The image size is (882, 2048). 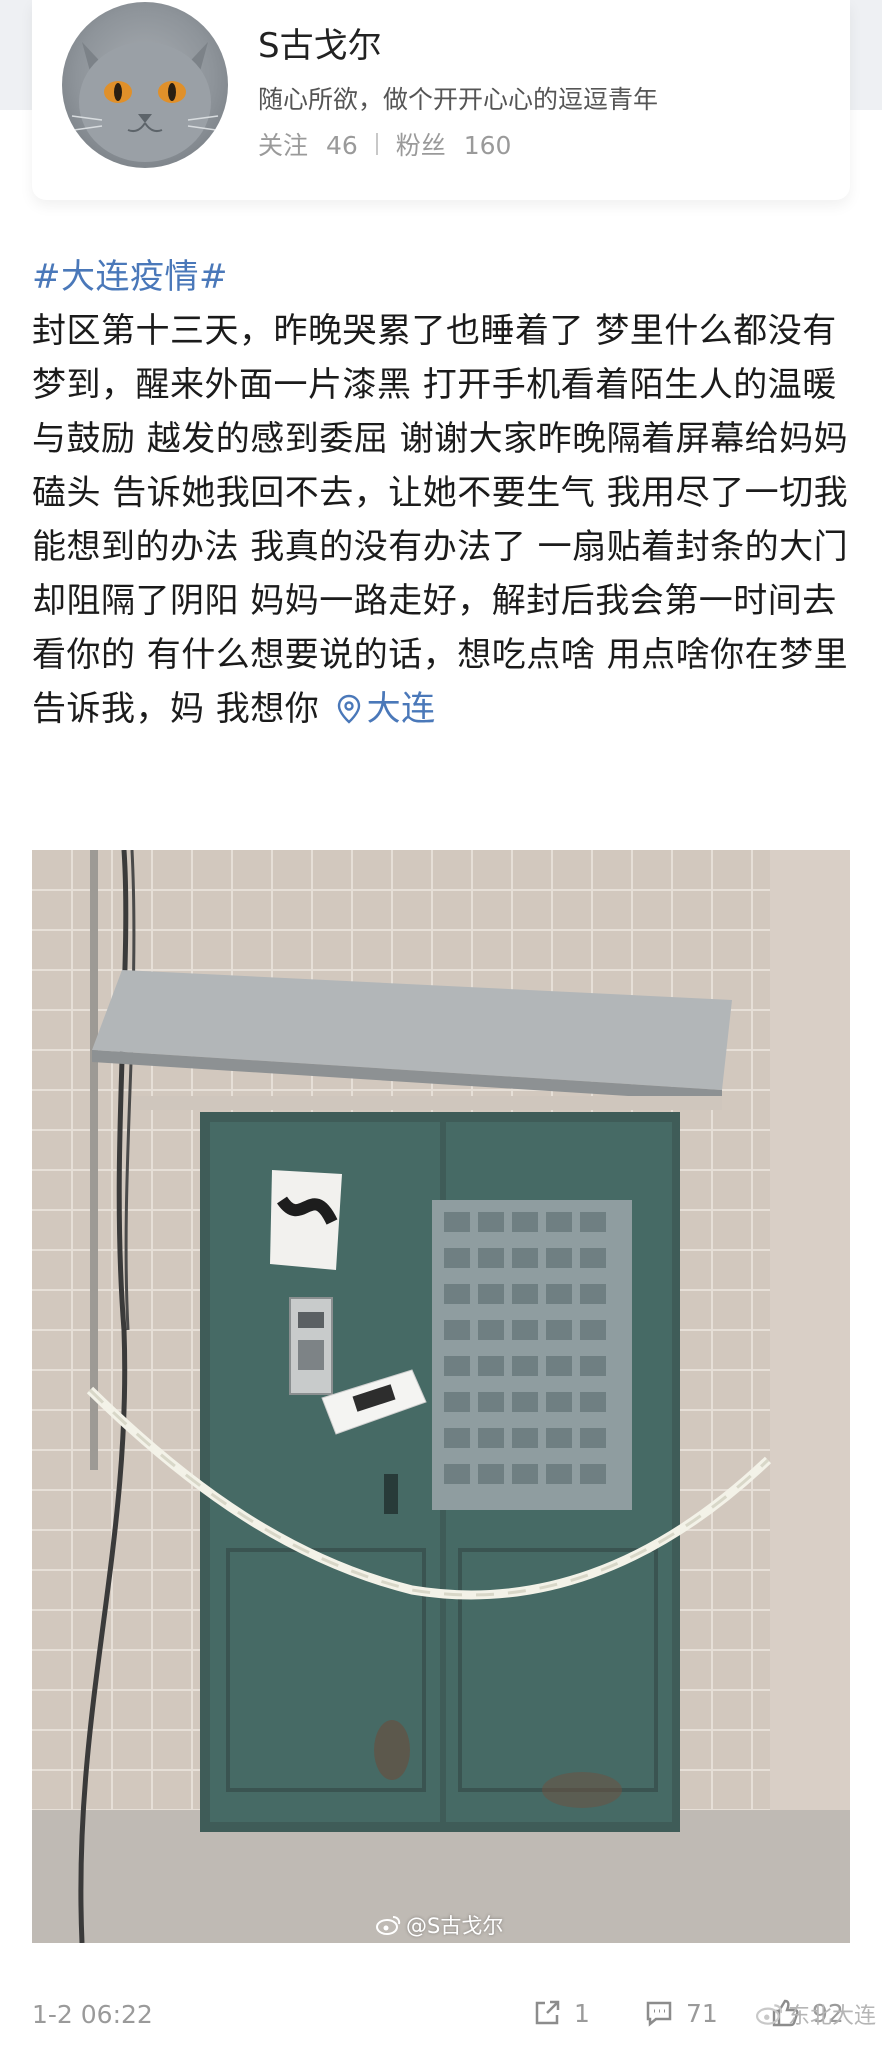 What do you see at coordinates (283, 145) in the screenshot?
I see `following-label: 关注` at bounding box center [283, 145].